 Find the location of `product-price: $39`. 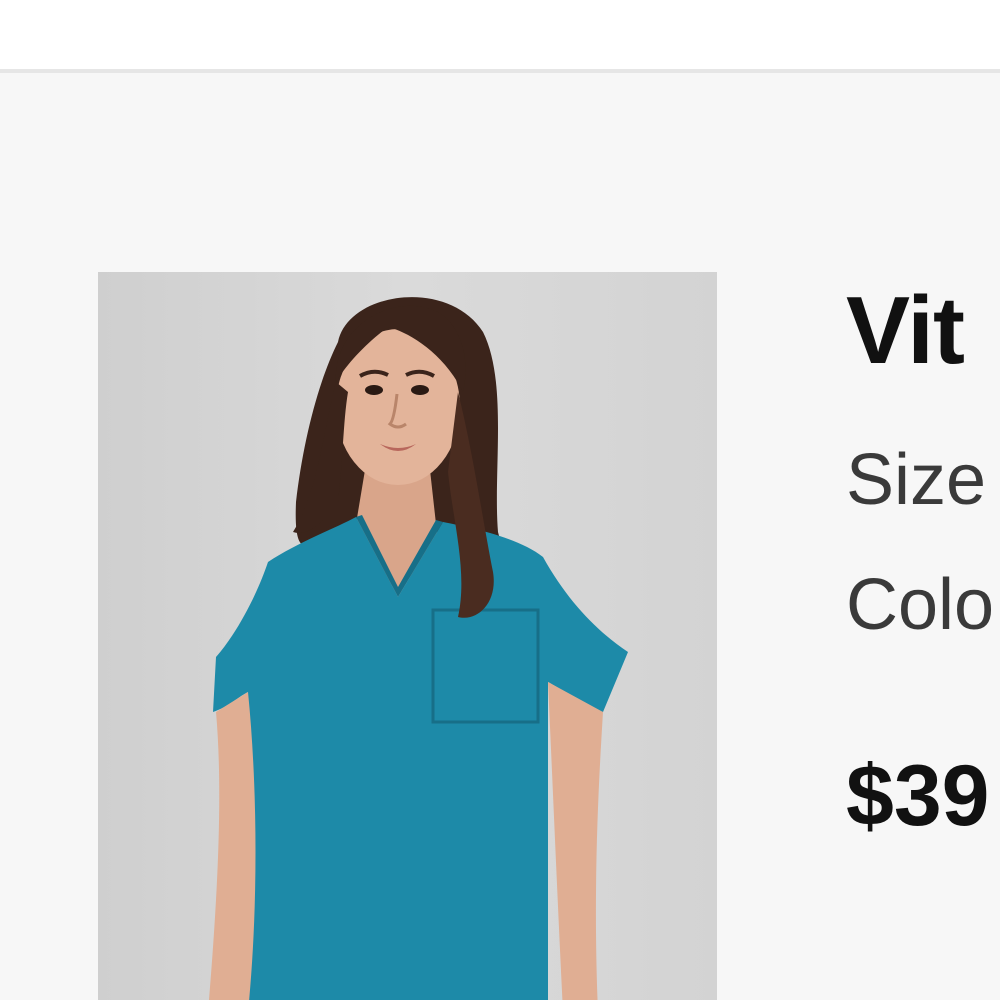

product-price: $39 is located at coordinates (918, 796).